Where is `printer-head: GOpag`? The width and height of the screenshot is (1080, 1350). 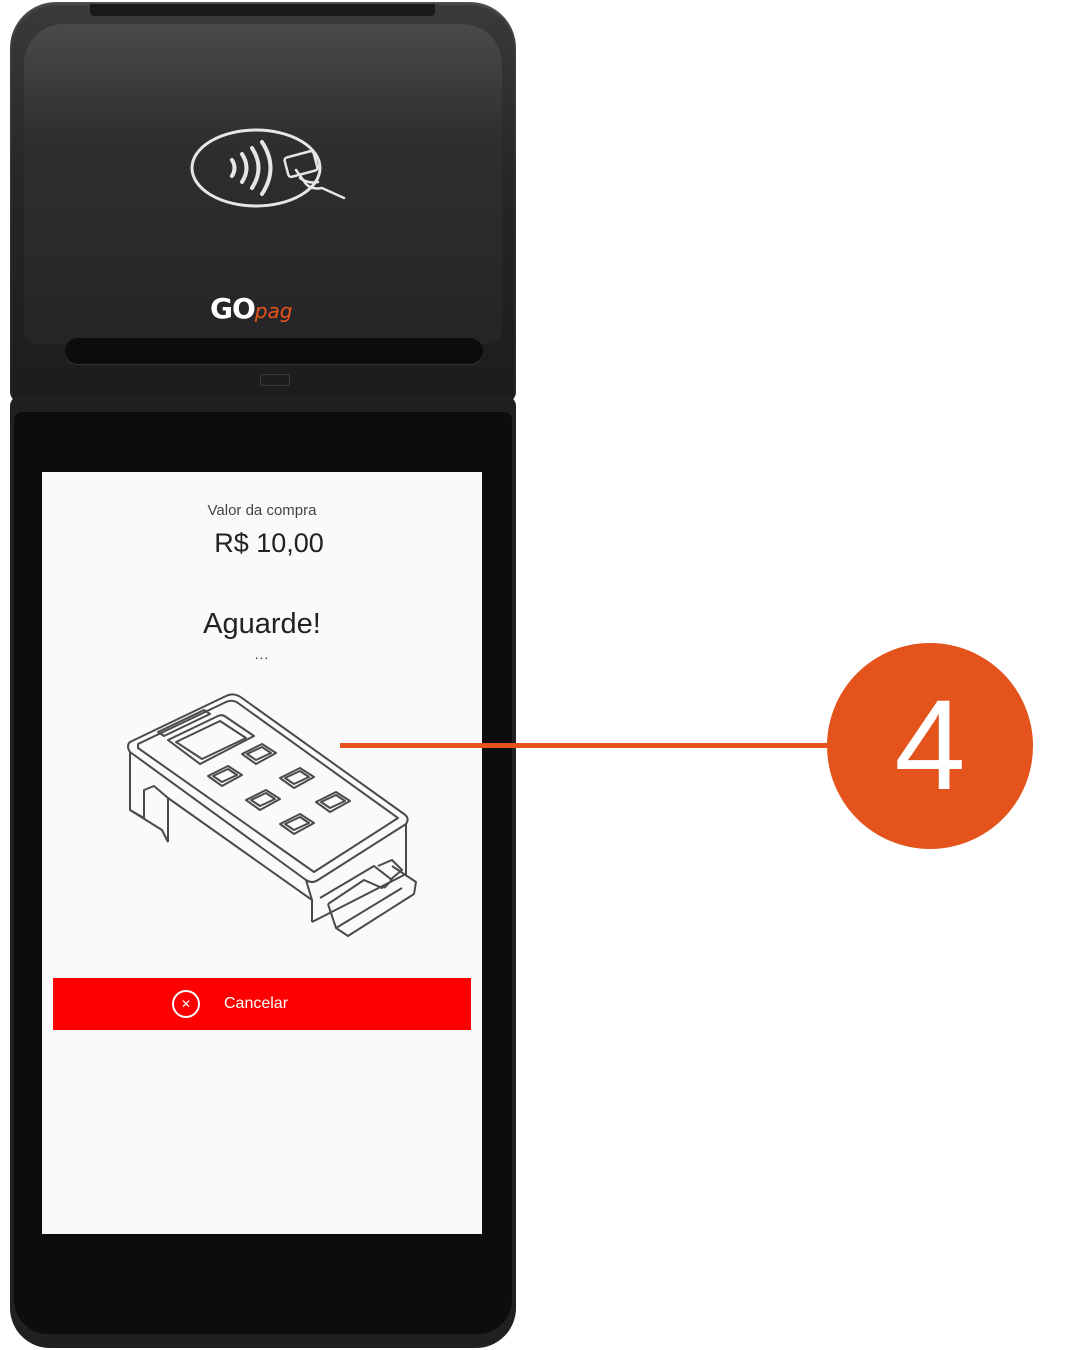 printer-head: GOpag is located at coordinates (263, 202).